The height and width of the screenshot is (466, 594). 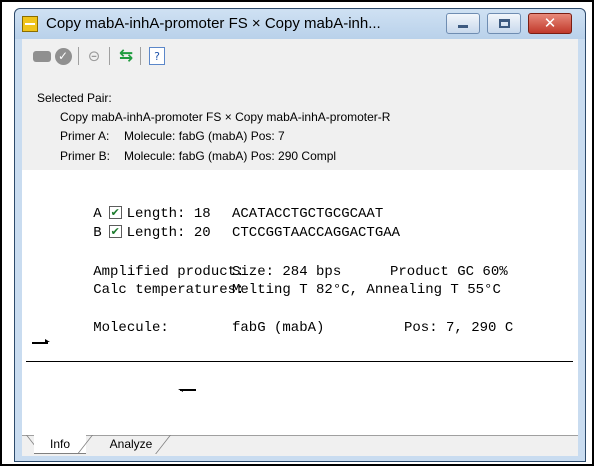 What do you see at coordinates (299, 361) in the screenshot?
I see `molecule-track-line` at bounding box center [299, 361].